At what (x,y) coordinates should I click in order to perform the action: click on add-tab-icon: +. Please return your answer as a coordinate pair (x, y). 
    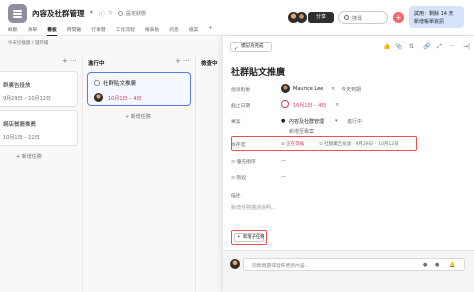
    Looking at the image, I should click on (210, 31).